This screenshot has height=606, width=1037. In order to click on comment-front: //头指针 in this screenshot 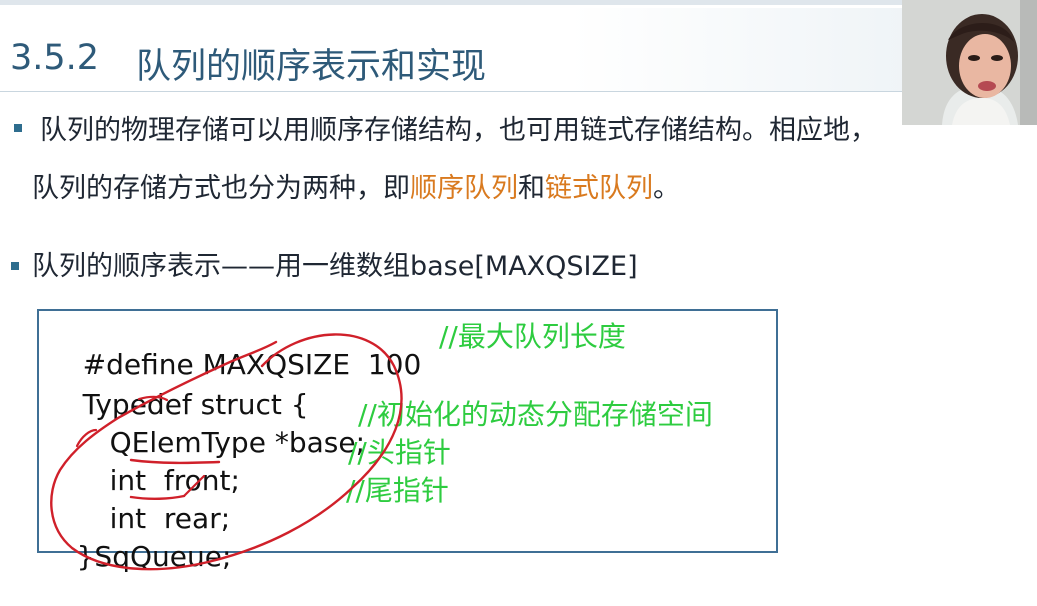, I will do `click(399, 452)`.